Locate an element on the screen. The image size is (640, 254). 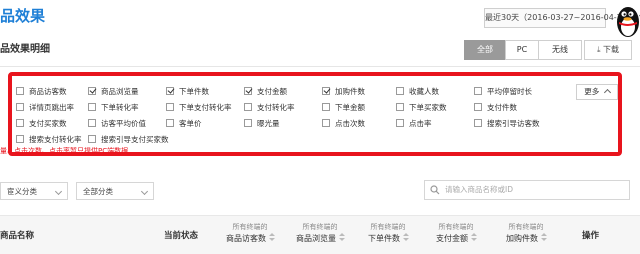
metric-label: 加购件数 is located at coordinates (350, 91).